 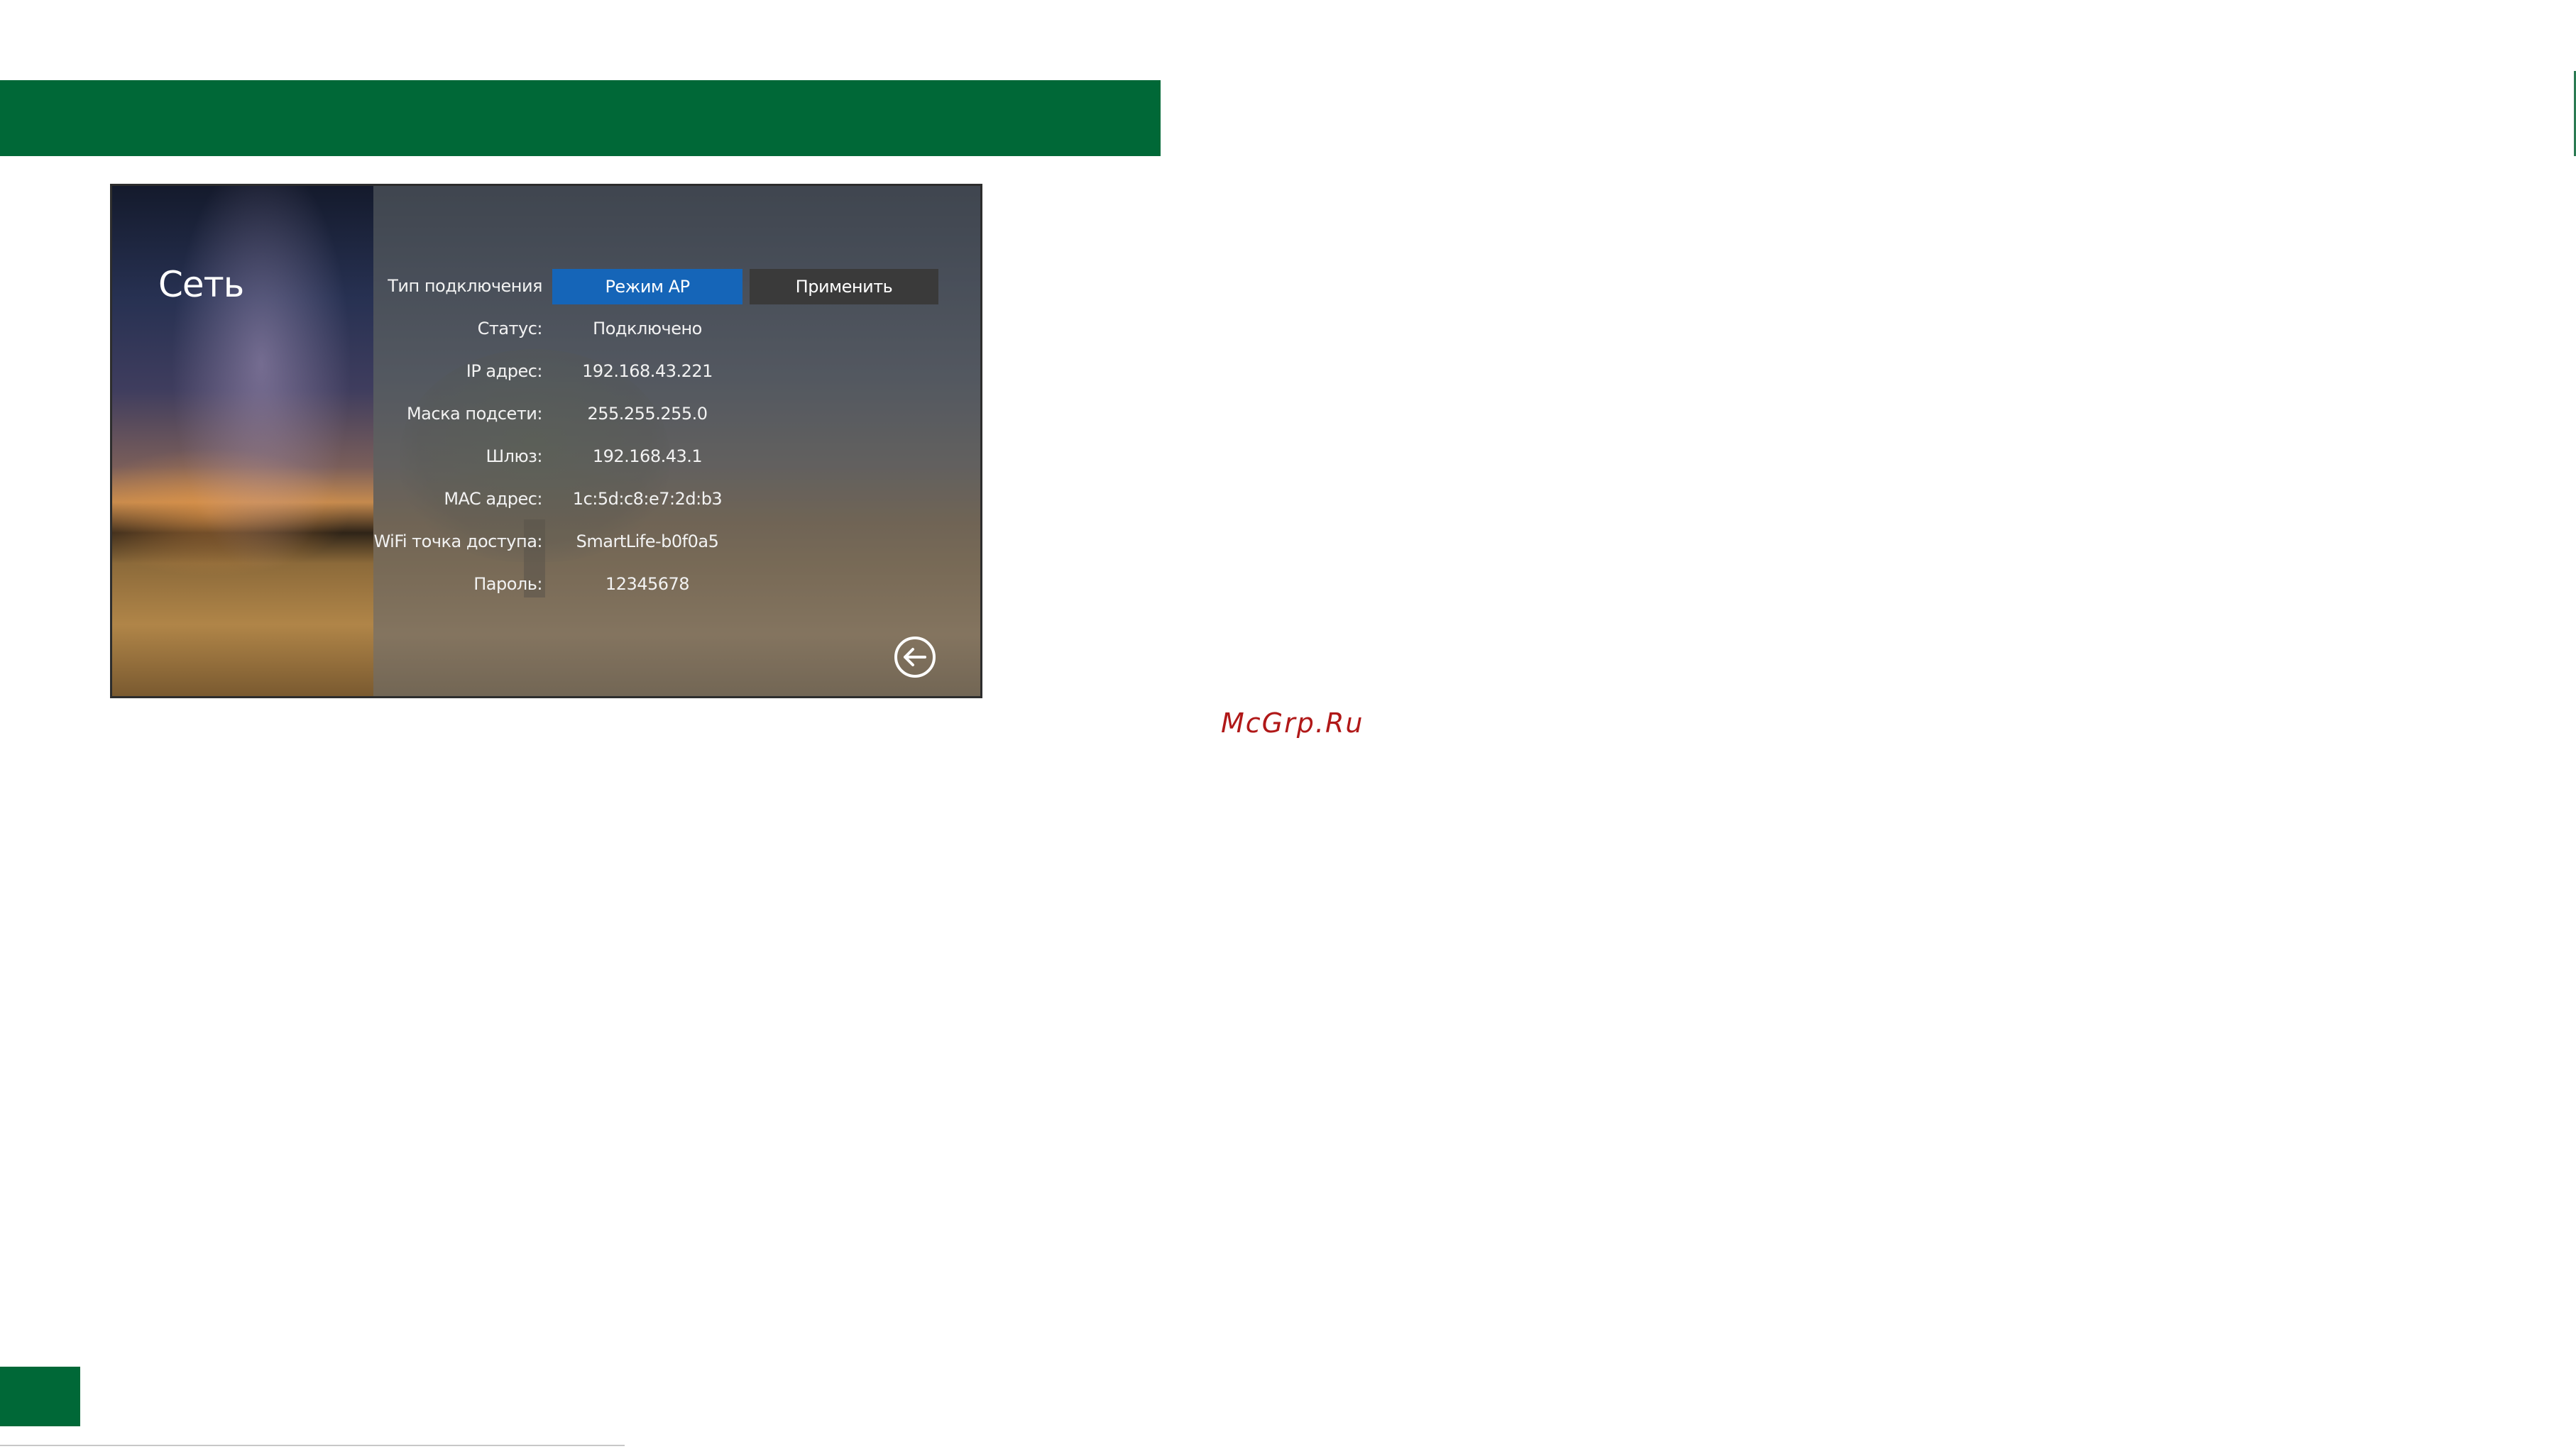 What do you see at coordinates (493, 499) in the screenshot?
I see `mac-address-label: MAC адрес:` at bounding box center [493, 499].